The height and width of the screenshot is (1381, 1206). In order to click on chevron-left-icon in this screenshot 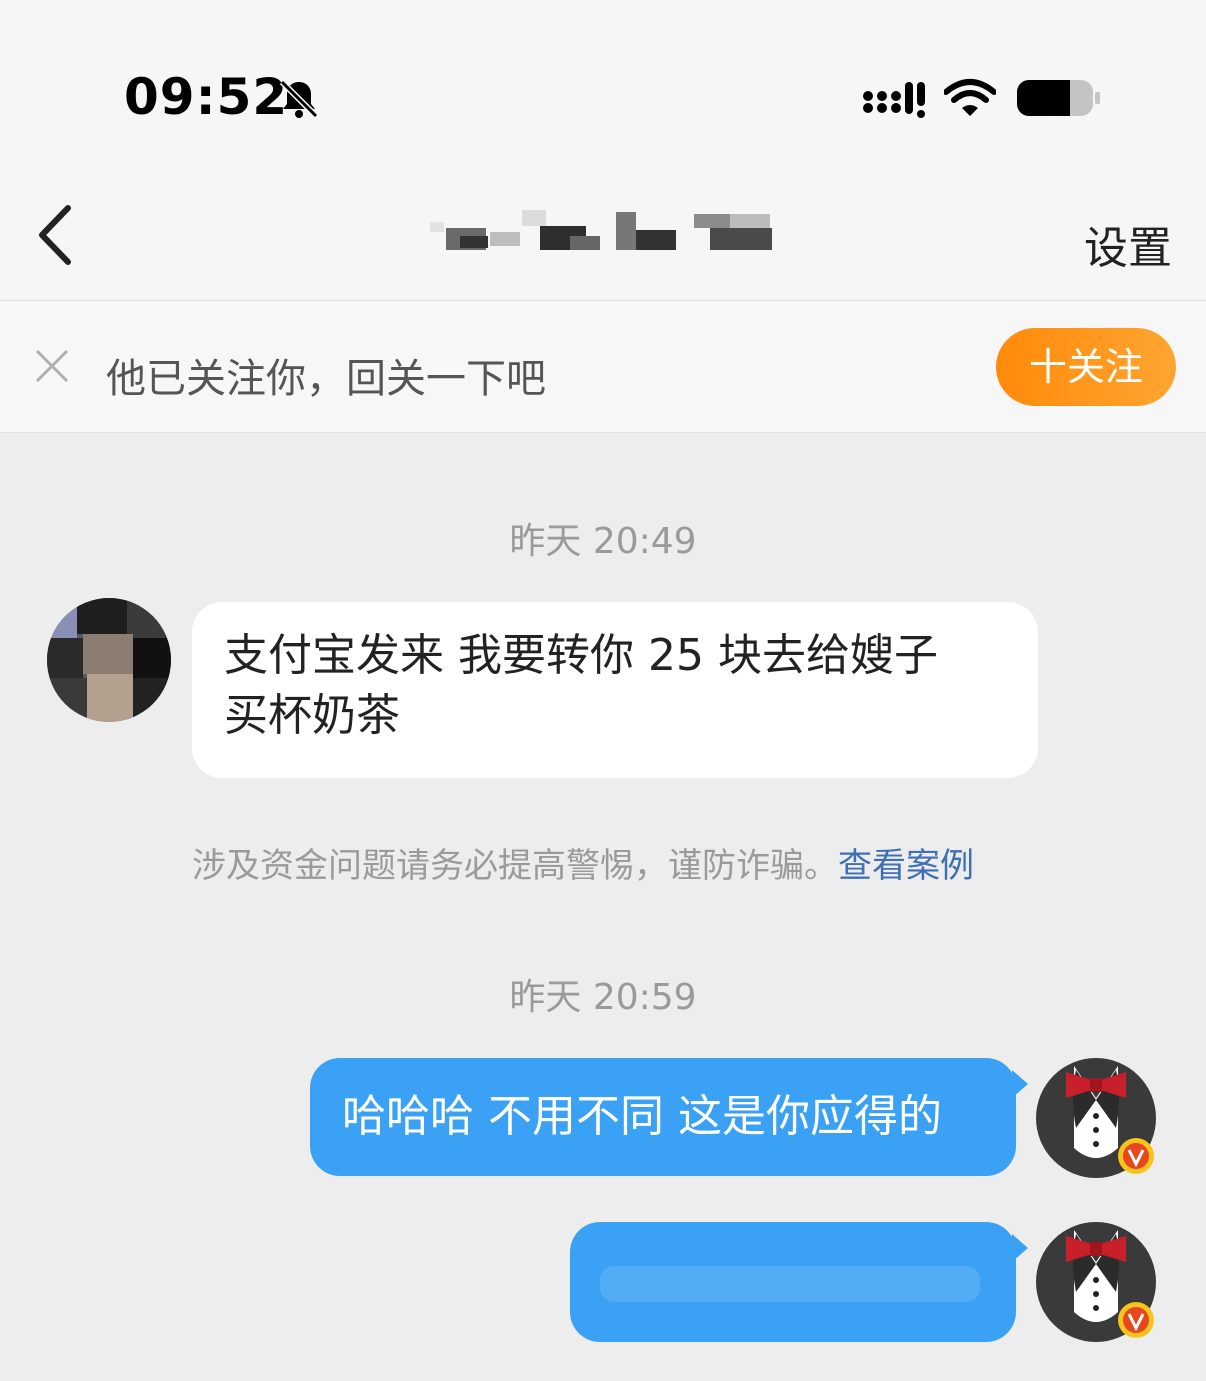, I will do `click(55, 235)`.